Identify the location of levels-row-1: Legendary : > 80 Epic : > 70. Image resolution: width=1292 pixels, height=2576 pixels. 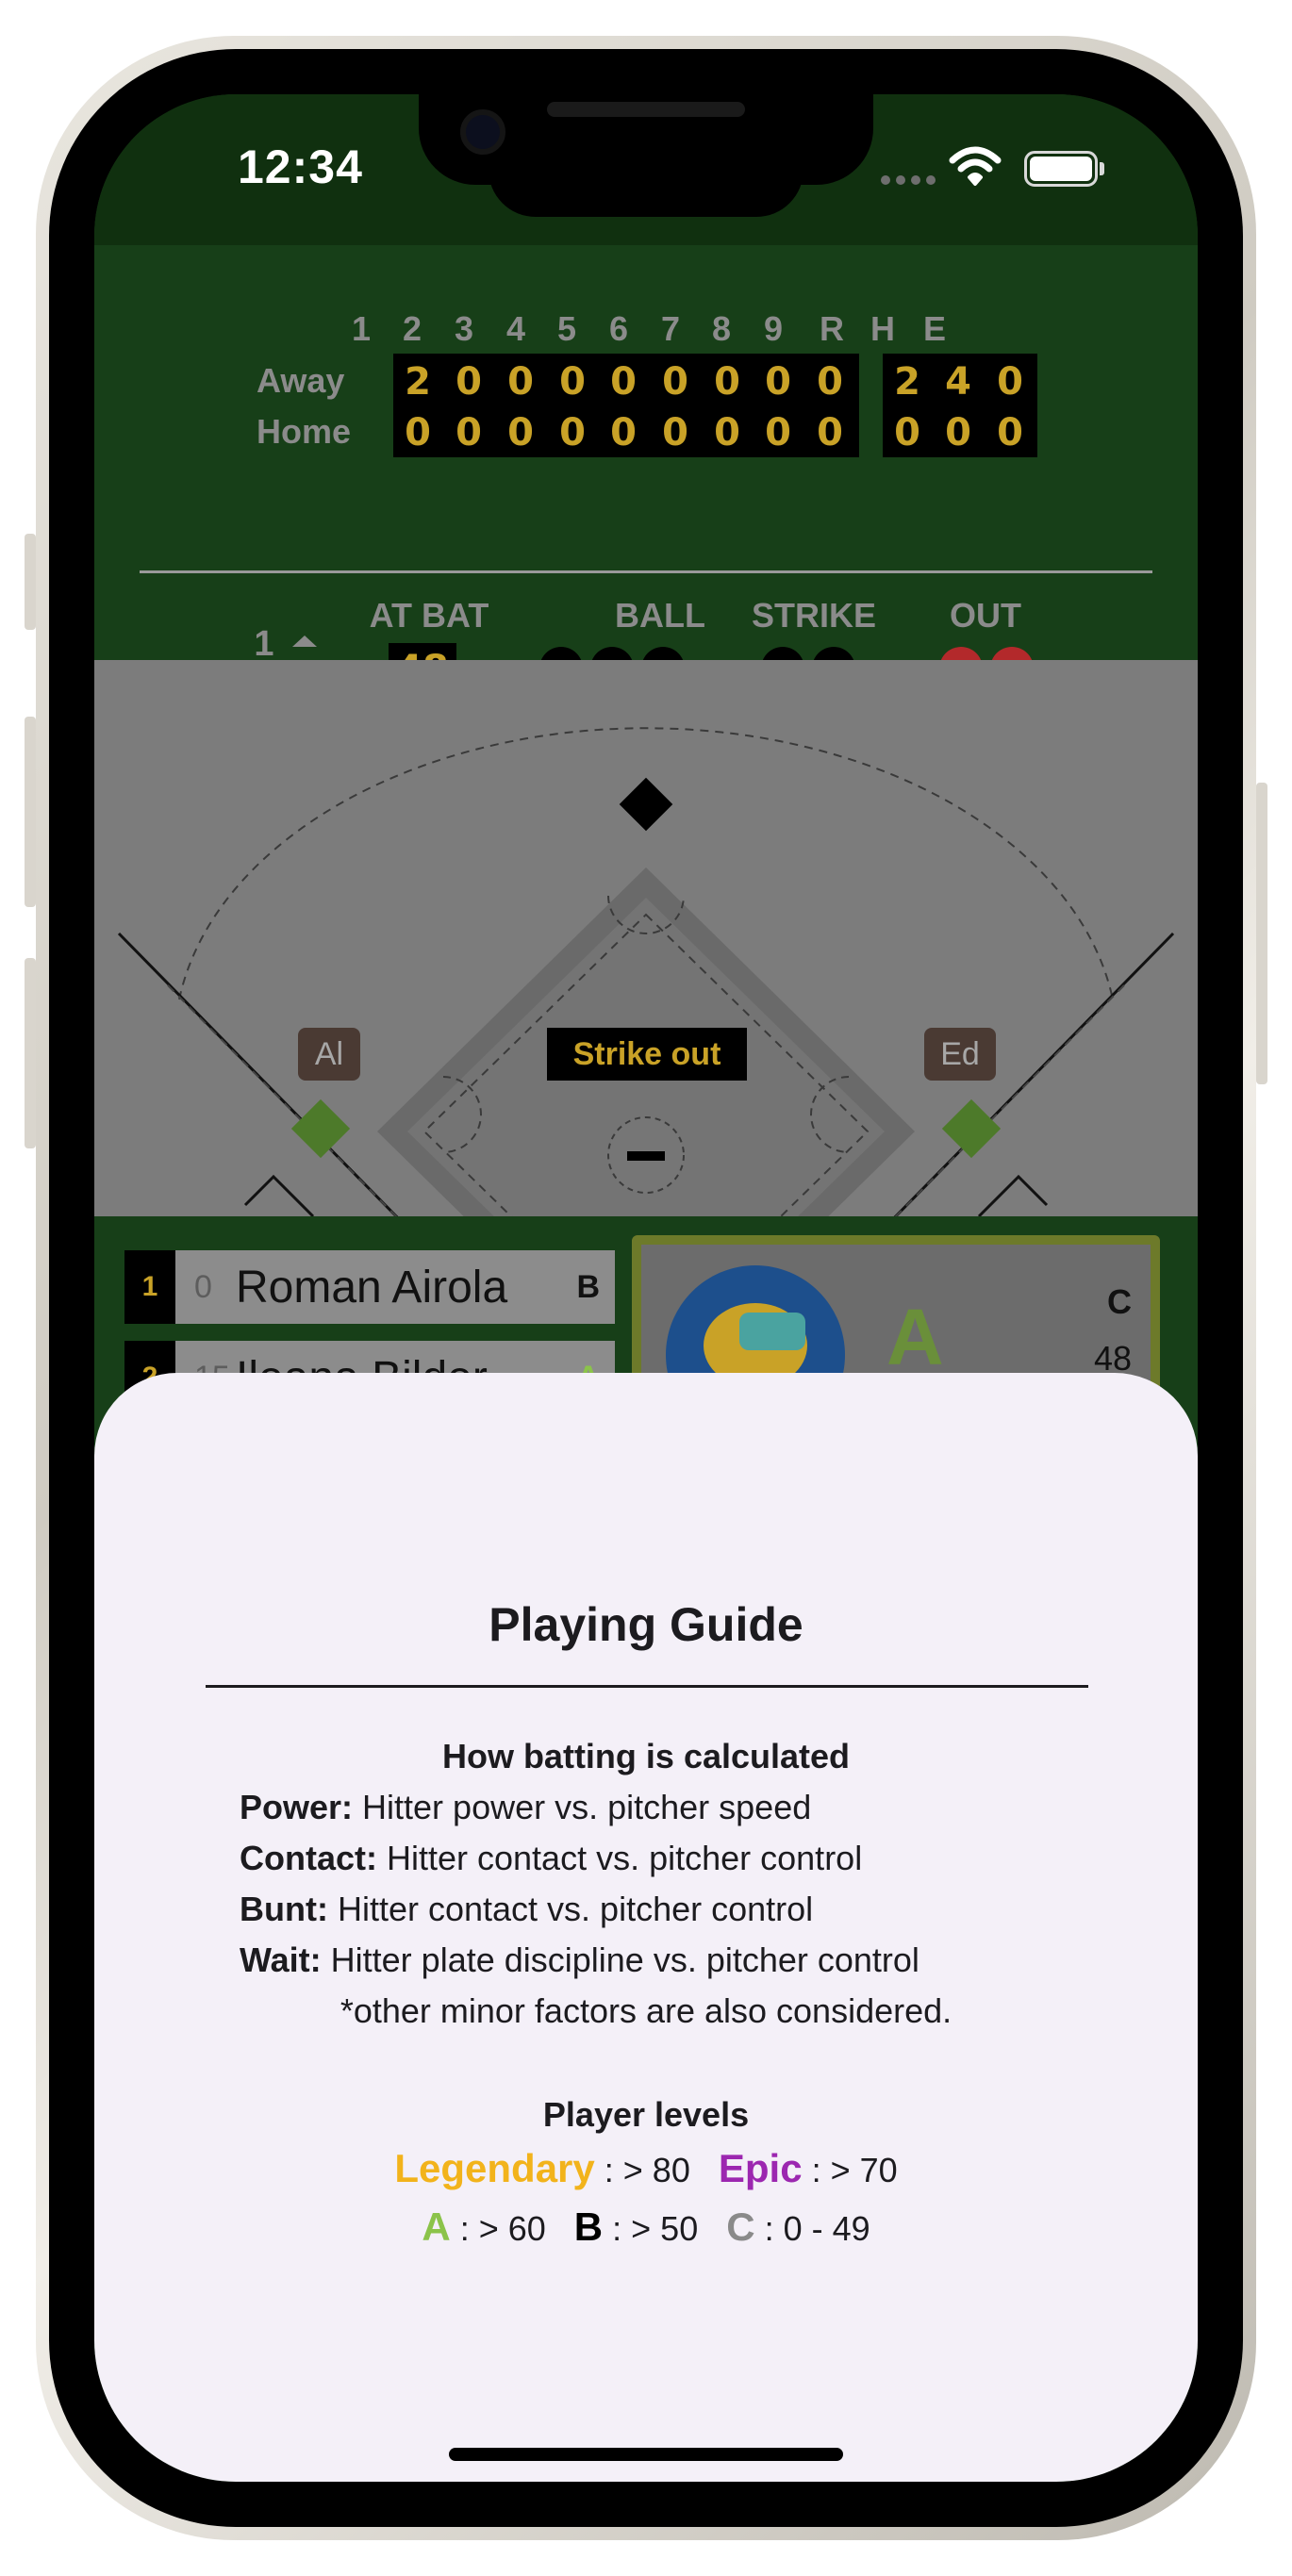
(646, 2168).